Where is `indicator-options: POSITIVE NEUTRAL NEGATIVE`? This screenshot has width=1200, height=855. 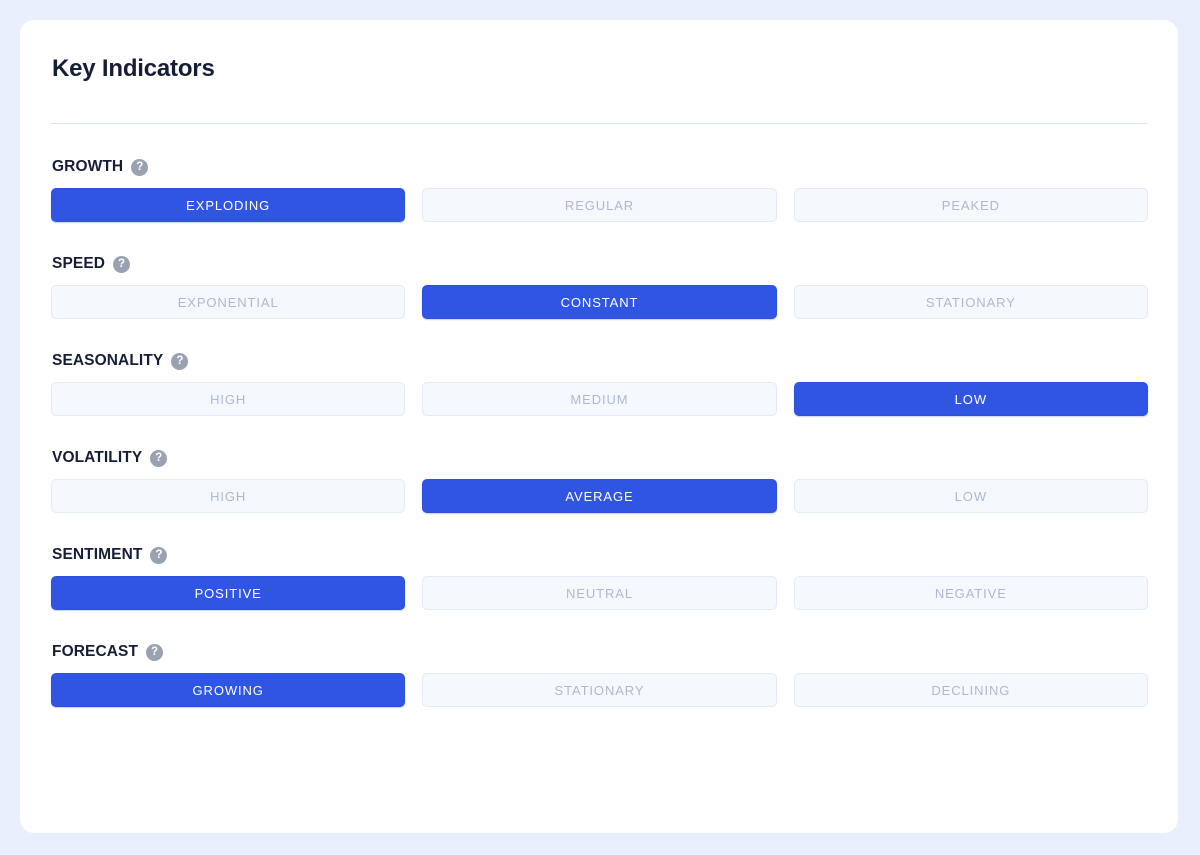 indicator-options: POSITIVE NEUTRAL NEGATIVE is located at coordinates (599, 593).